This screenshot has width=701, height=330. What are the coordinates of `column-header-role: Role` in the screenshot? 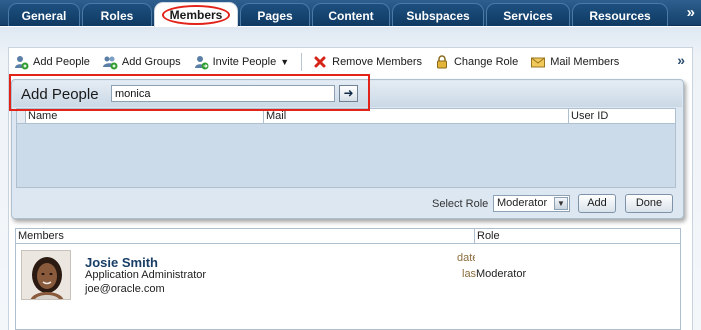 It's located at (575, 236).